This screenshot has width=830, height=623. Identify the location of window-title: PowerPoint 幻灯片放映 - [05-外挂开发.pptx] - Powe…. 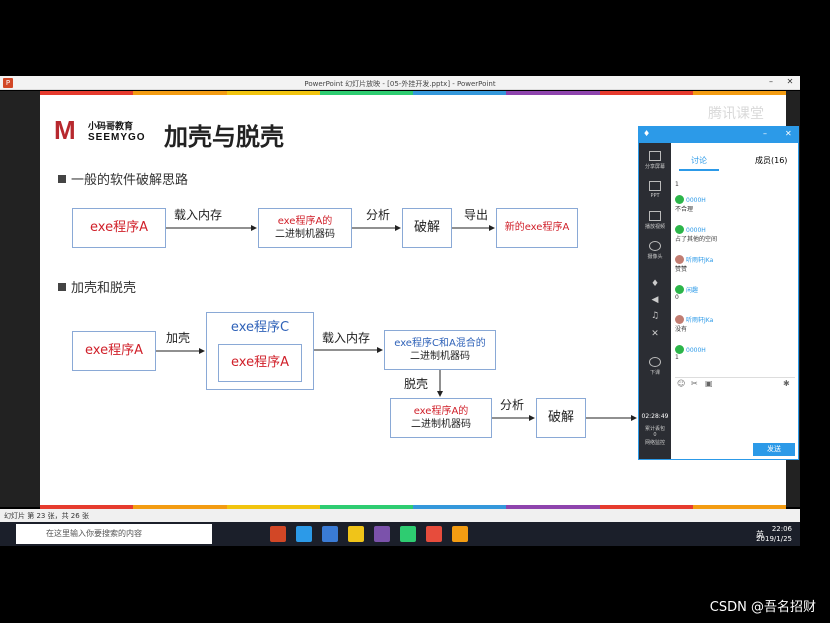
(400, 84).